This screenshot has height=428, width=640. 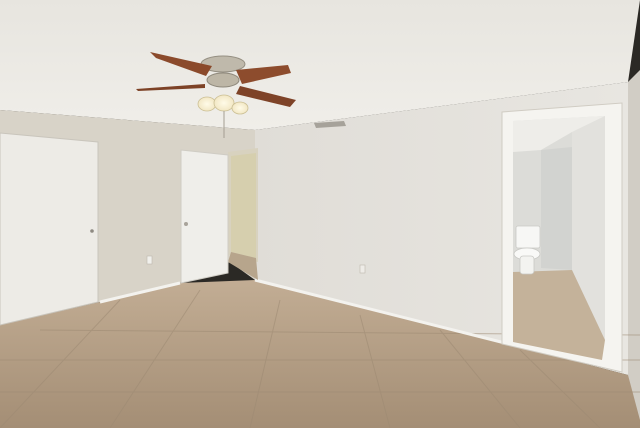 What do you see at coordinates (149, 260) in the screenshot?
I see `wall-outlet-left` at bounding box center [149, 260].